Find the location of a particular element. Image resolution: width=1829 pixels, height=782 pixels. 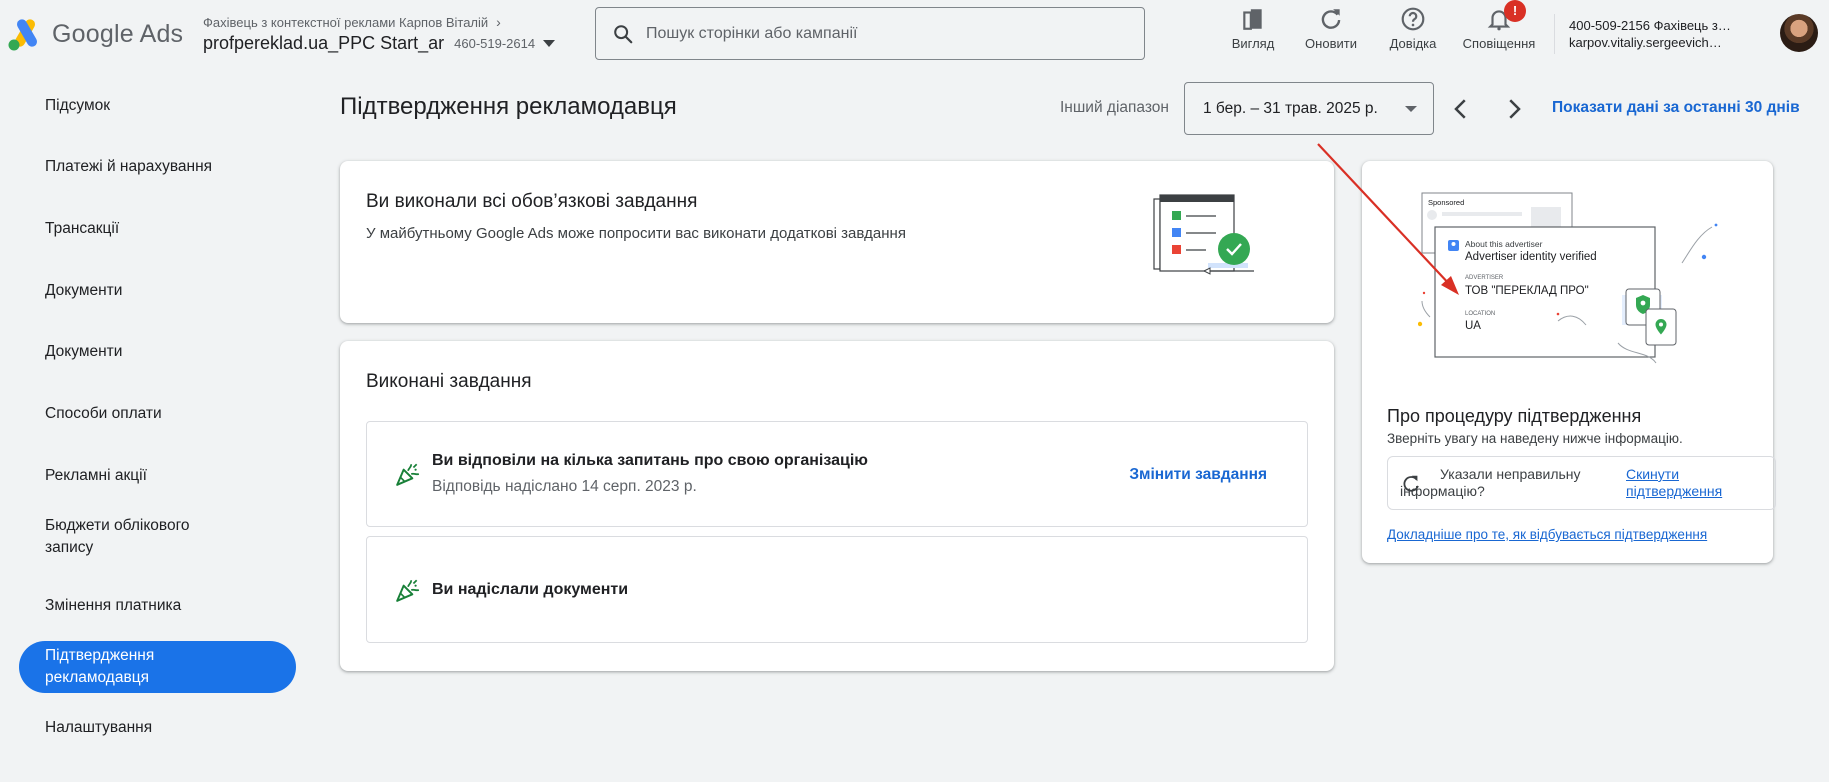

view-button: Вигляд is located at coordinates (1253, 28).